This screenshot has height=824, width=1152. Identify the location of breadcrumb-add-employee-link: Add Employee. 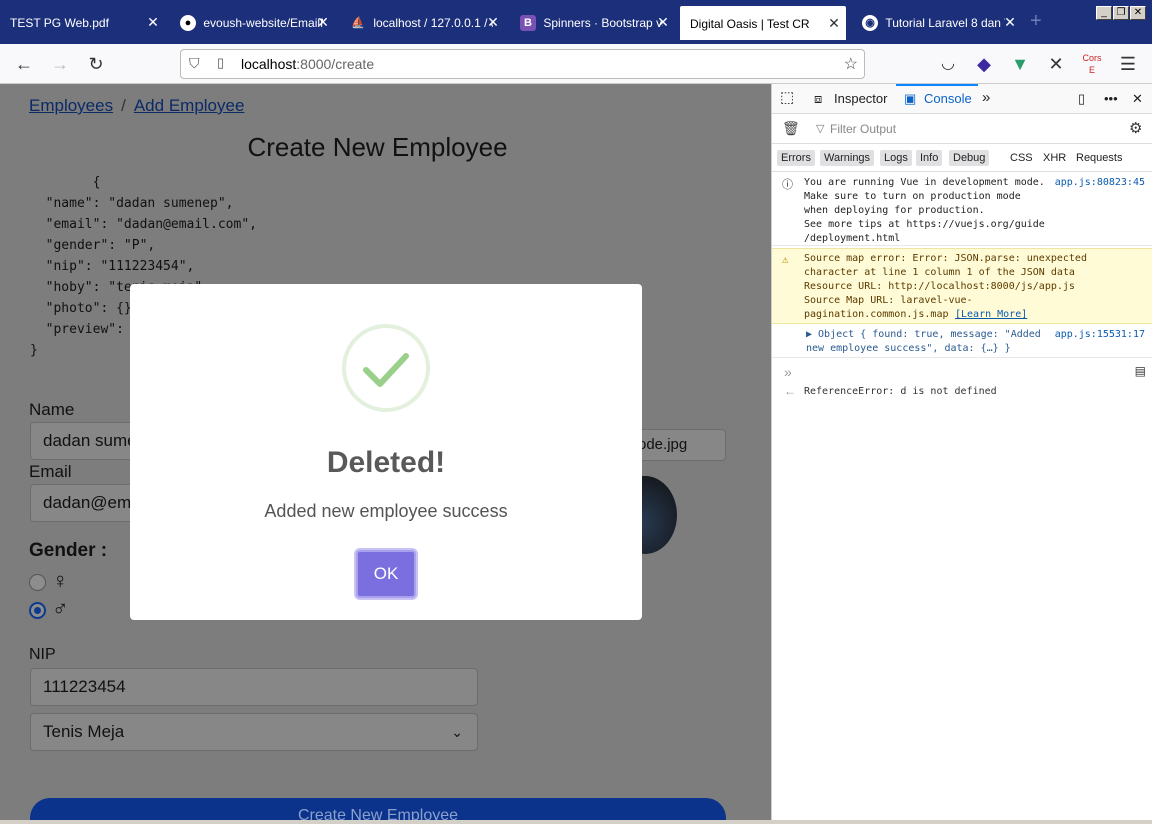
(189, 105).